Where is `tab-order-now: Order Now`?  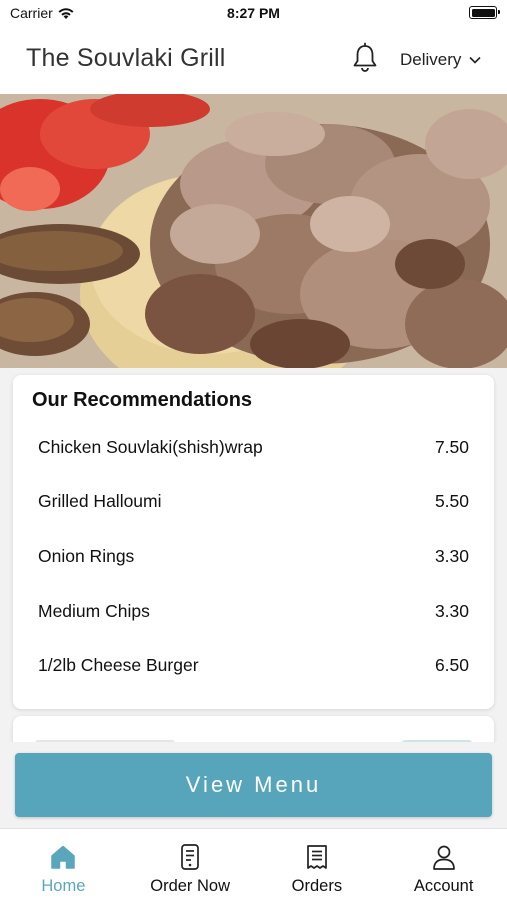
tab-order-now: Order Now is located at coordinates (190, 864).